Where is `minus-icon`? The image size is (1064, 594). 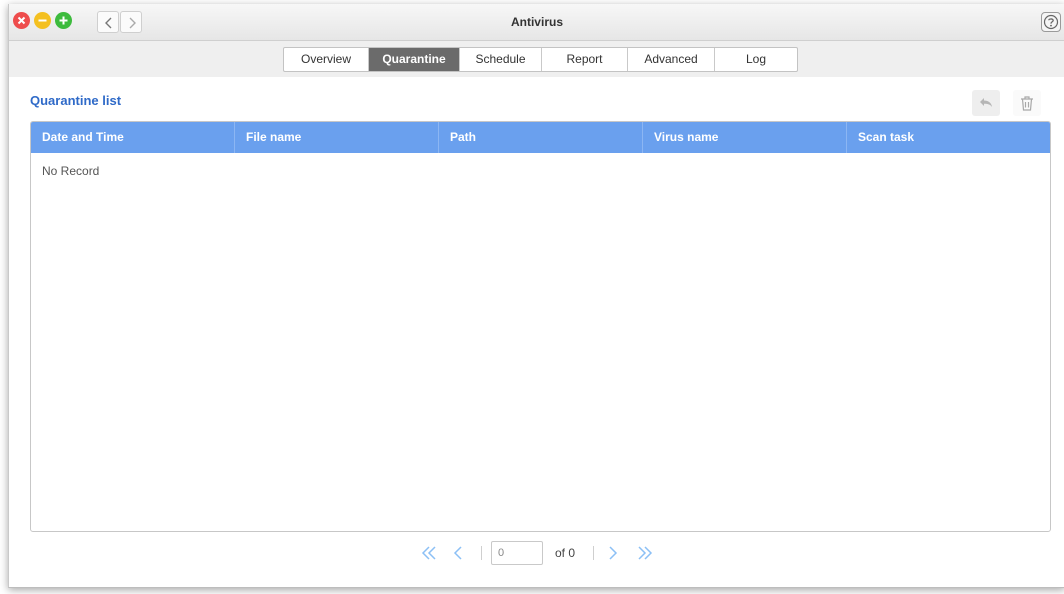 minus-icon is located at coordinates (42, 20).